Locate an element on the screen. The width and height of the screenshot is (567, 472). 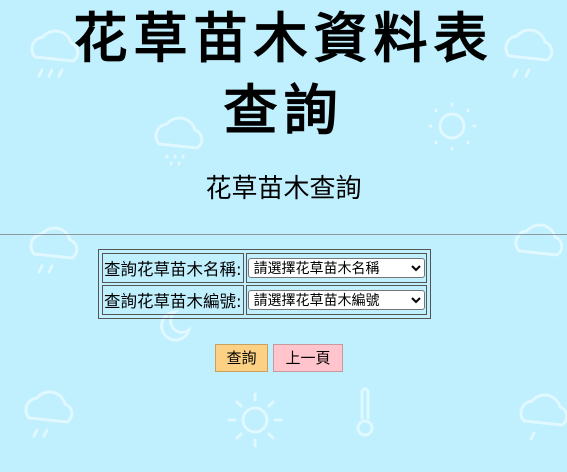
back-button: 上一頁 is located at coordinates (308, 358).